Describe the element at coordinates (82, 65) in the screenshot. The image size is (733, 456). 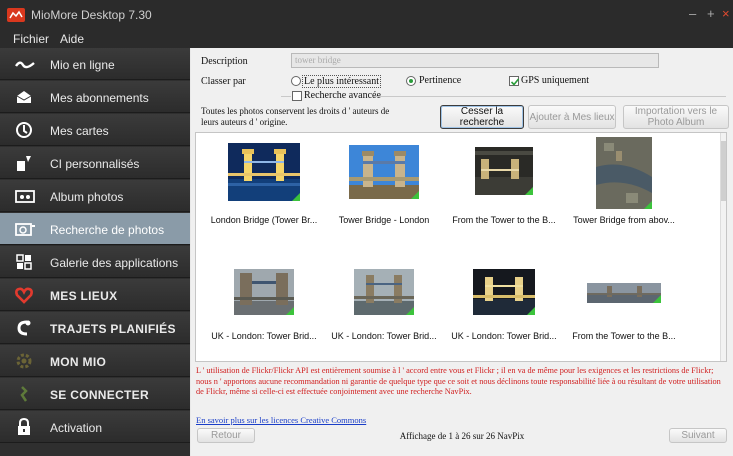
I see `sidebar-item-label: Mio en ligne` at that location.